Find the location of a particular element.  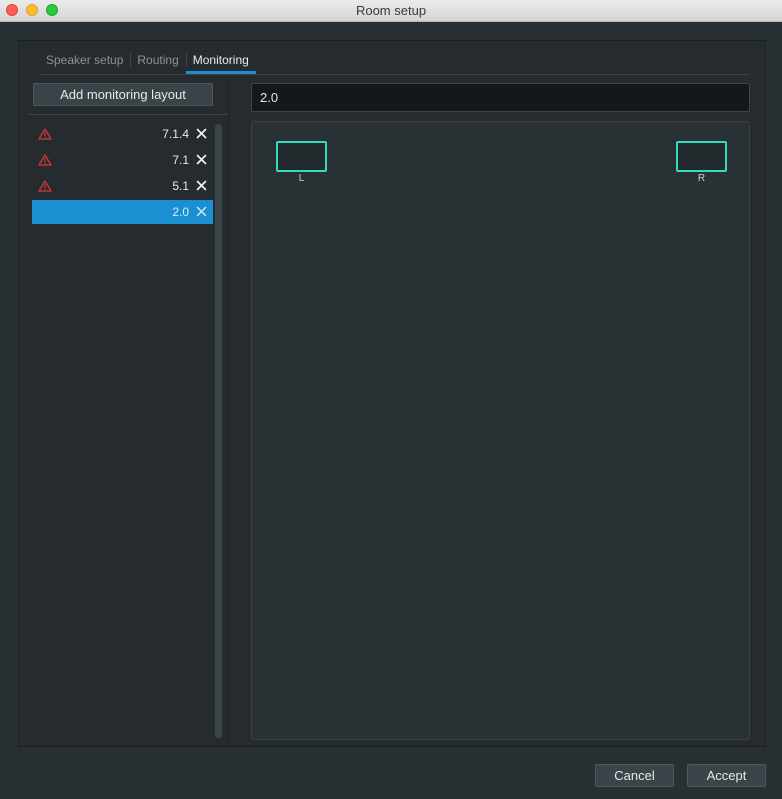

layout-item-label: 7.1 is located at coordinates (180, 160).